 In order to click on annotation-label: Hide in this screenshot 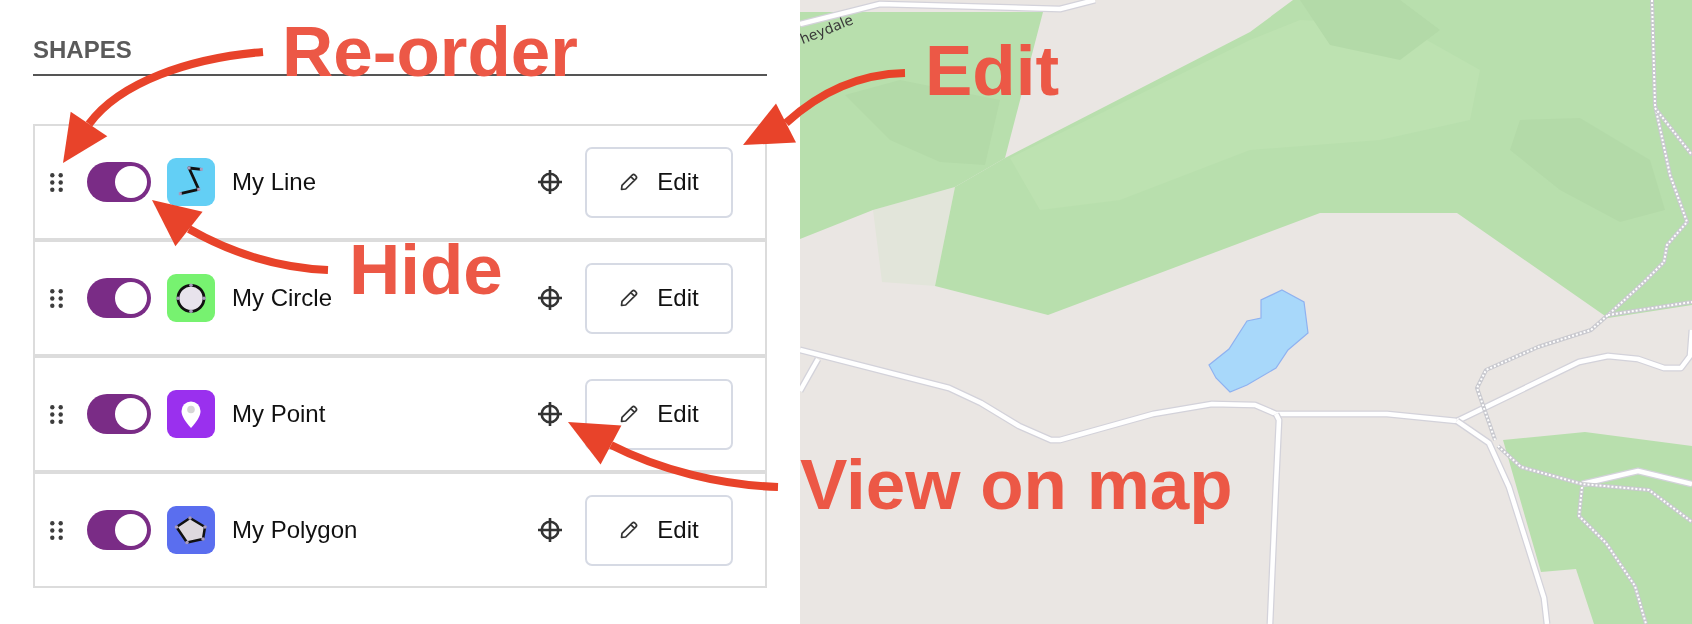, I will do `click(426, 269)`.